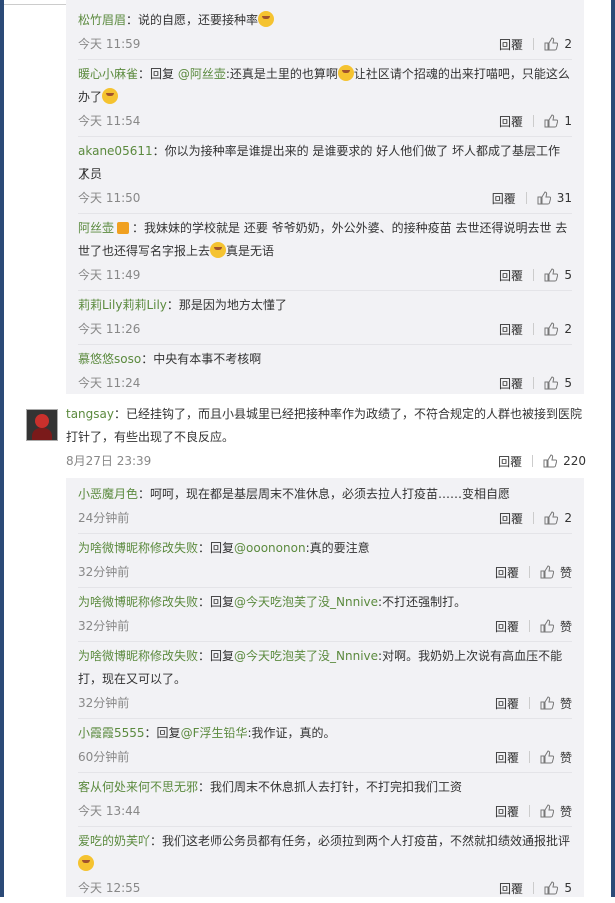 This screenshot has width=615, height=903. I want to click on reply-user: 松竹眉眉, so click(102, 20).